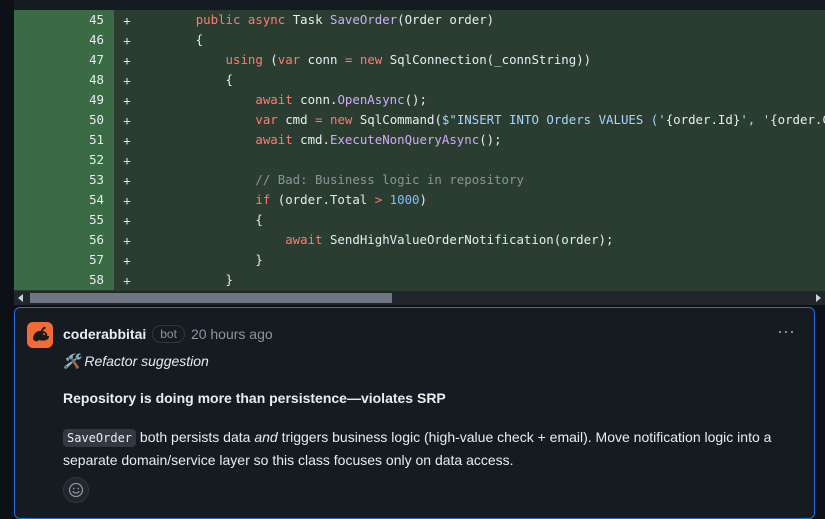 The height and width of the screenshot is (519, 825). I want to click on code-token: {order.Id}, so click(703, 119).